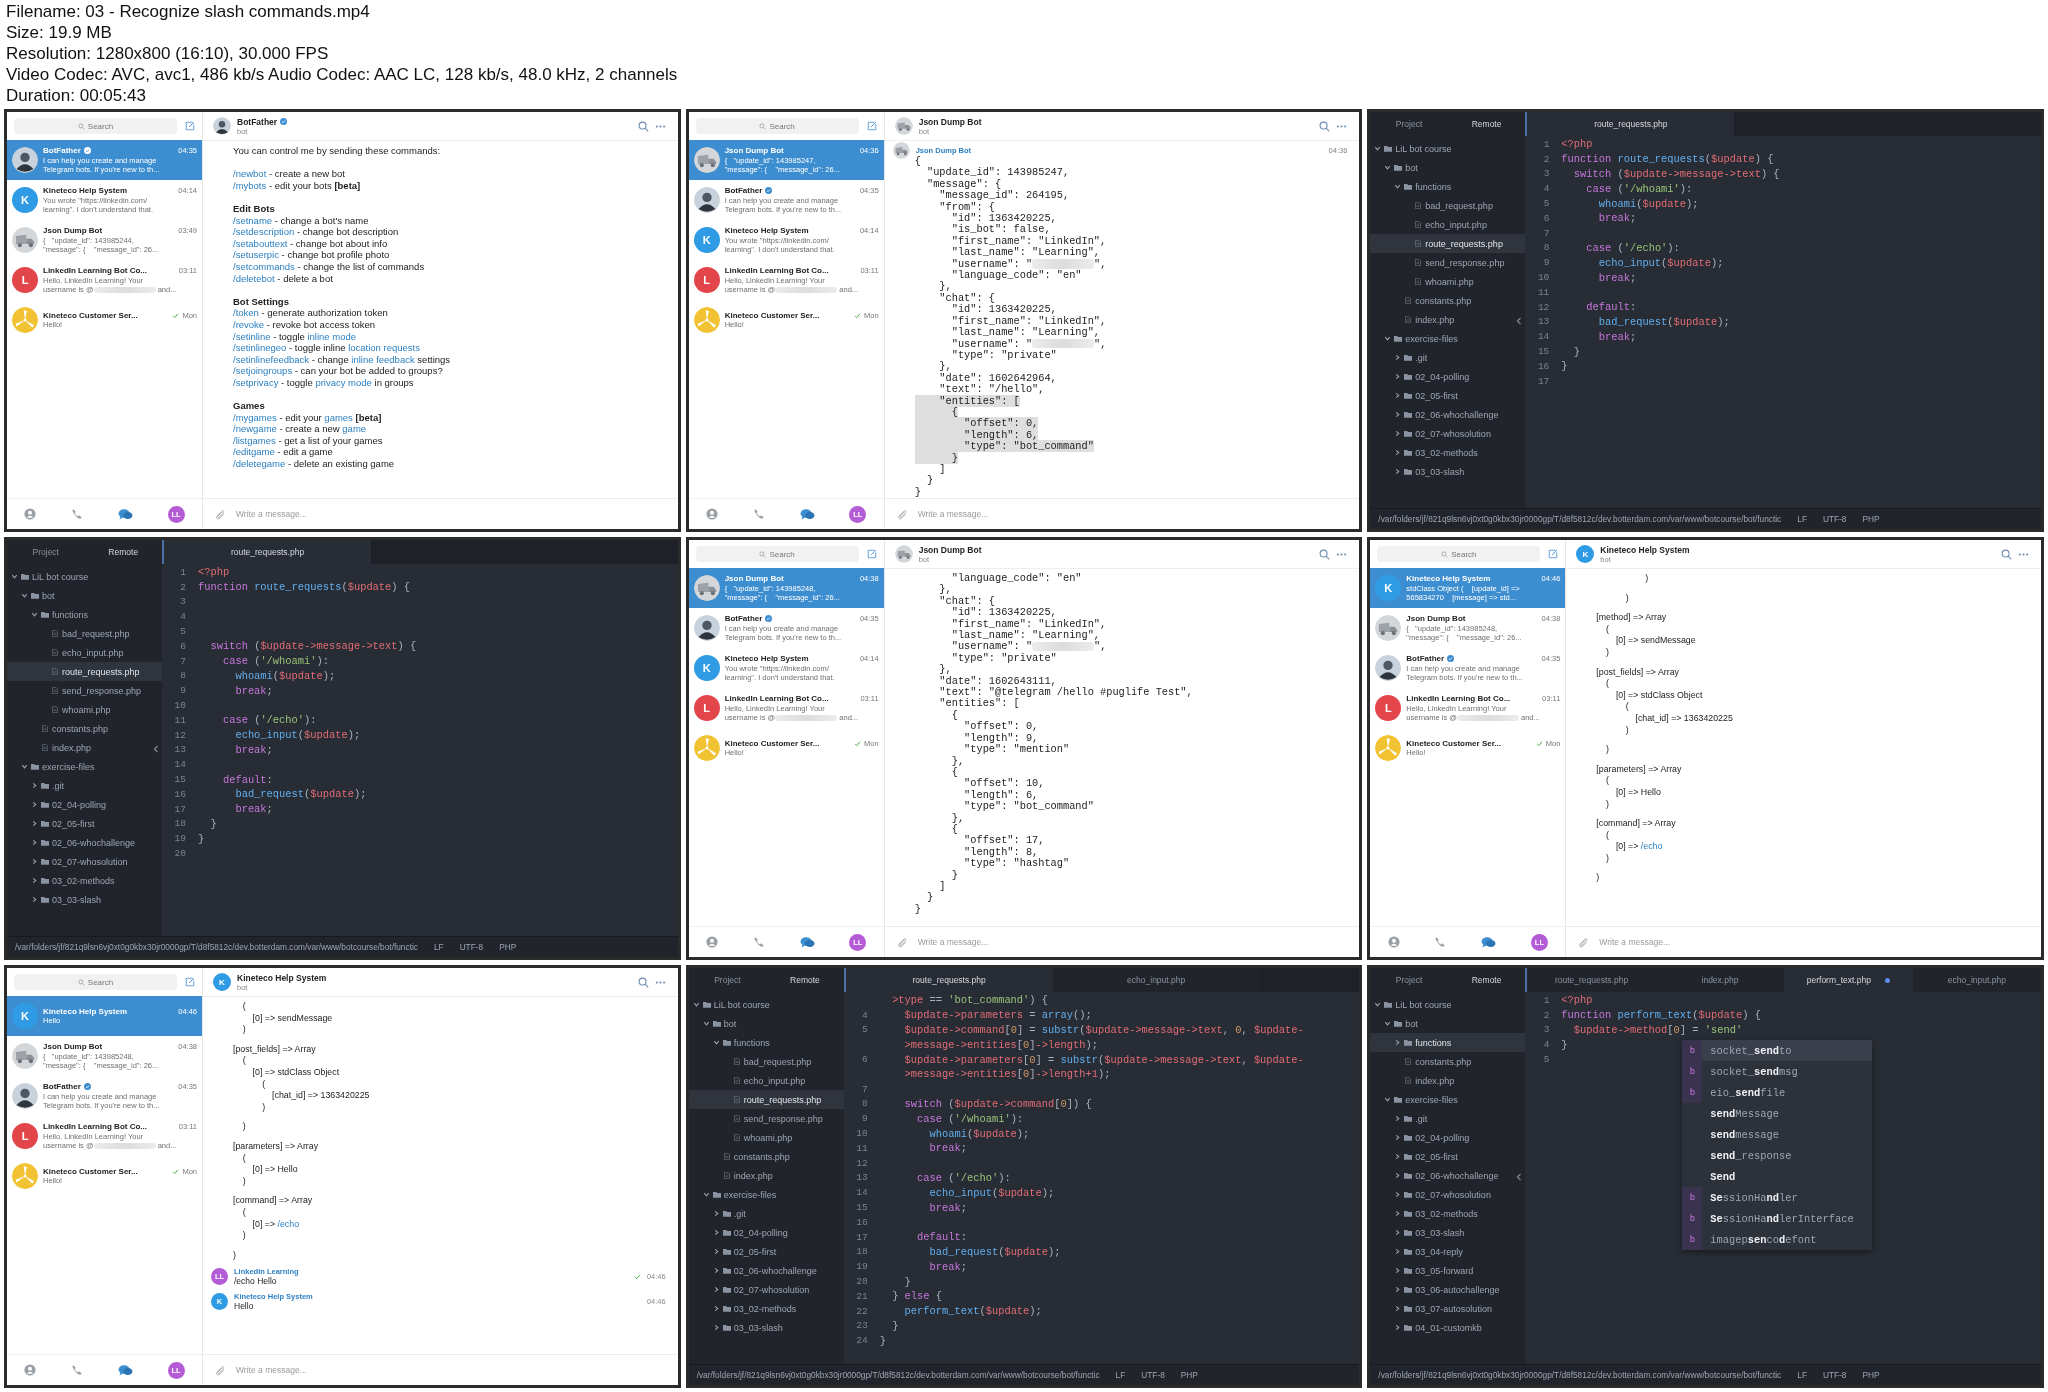 The height and width of the screenshot is (1392, 2048). Describe the element at coordinates (252, 336) in the screenshot. I see `command-link: /setinline` at that location.